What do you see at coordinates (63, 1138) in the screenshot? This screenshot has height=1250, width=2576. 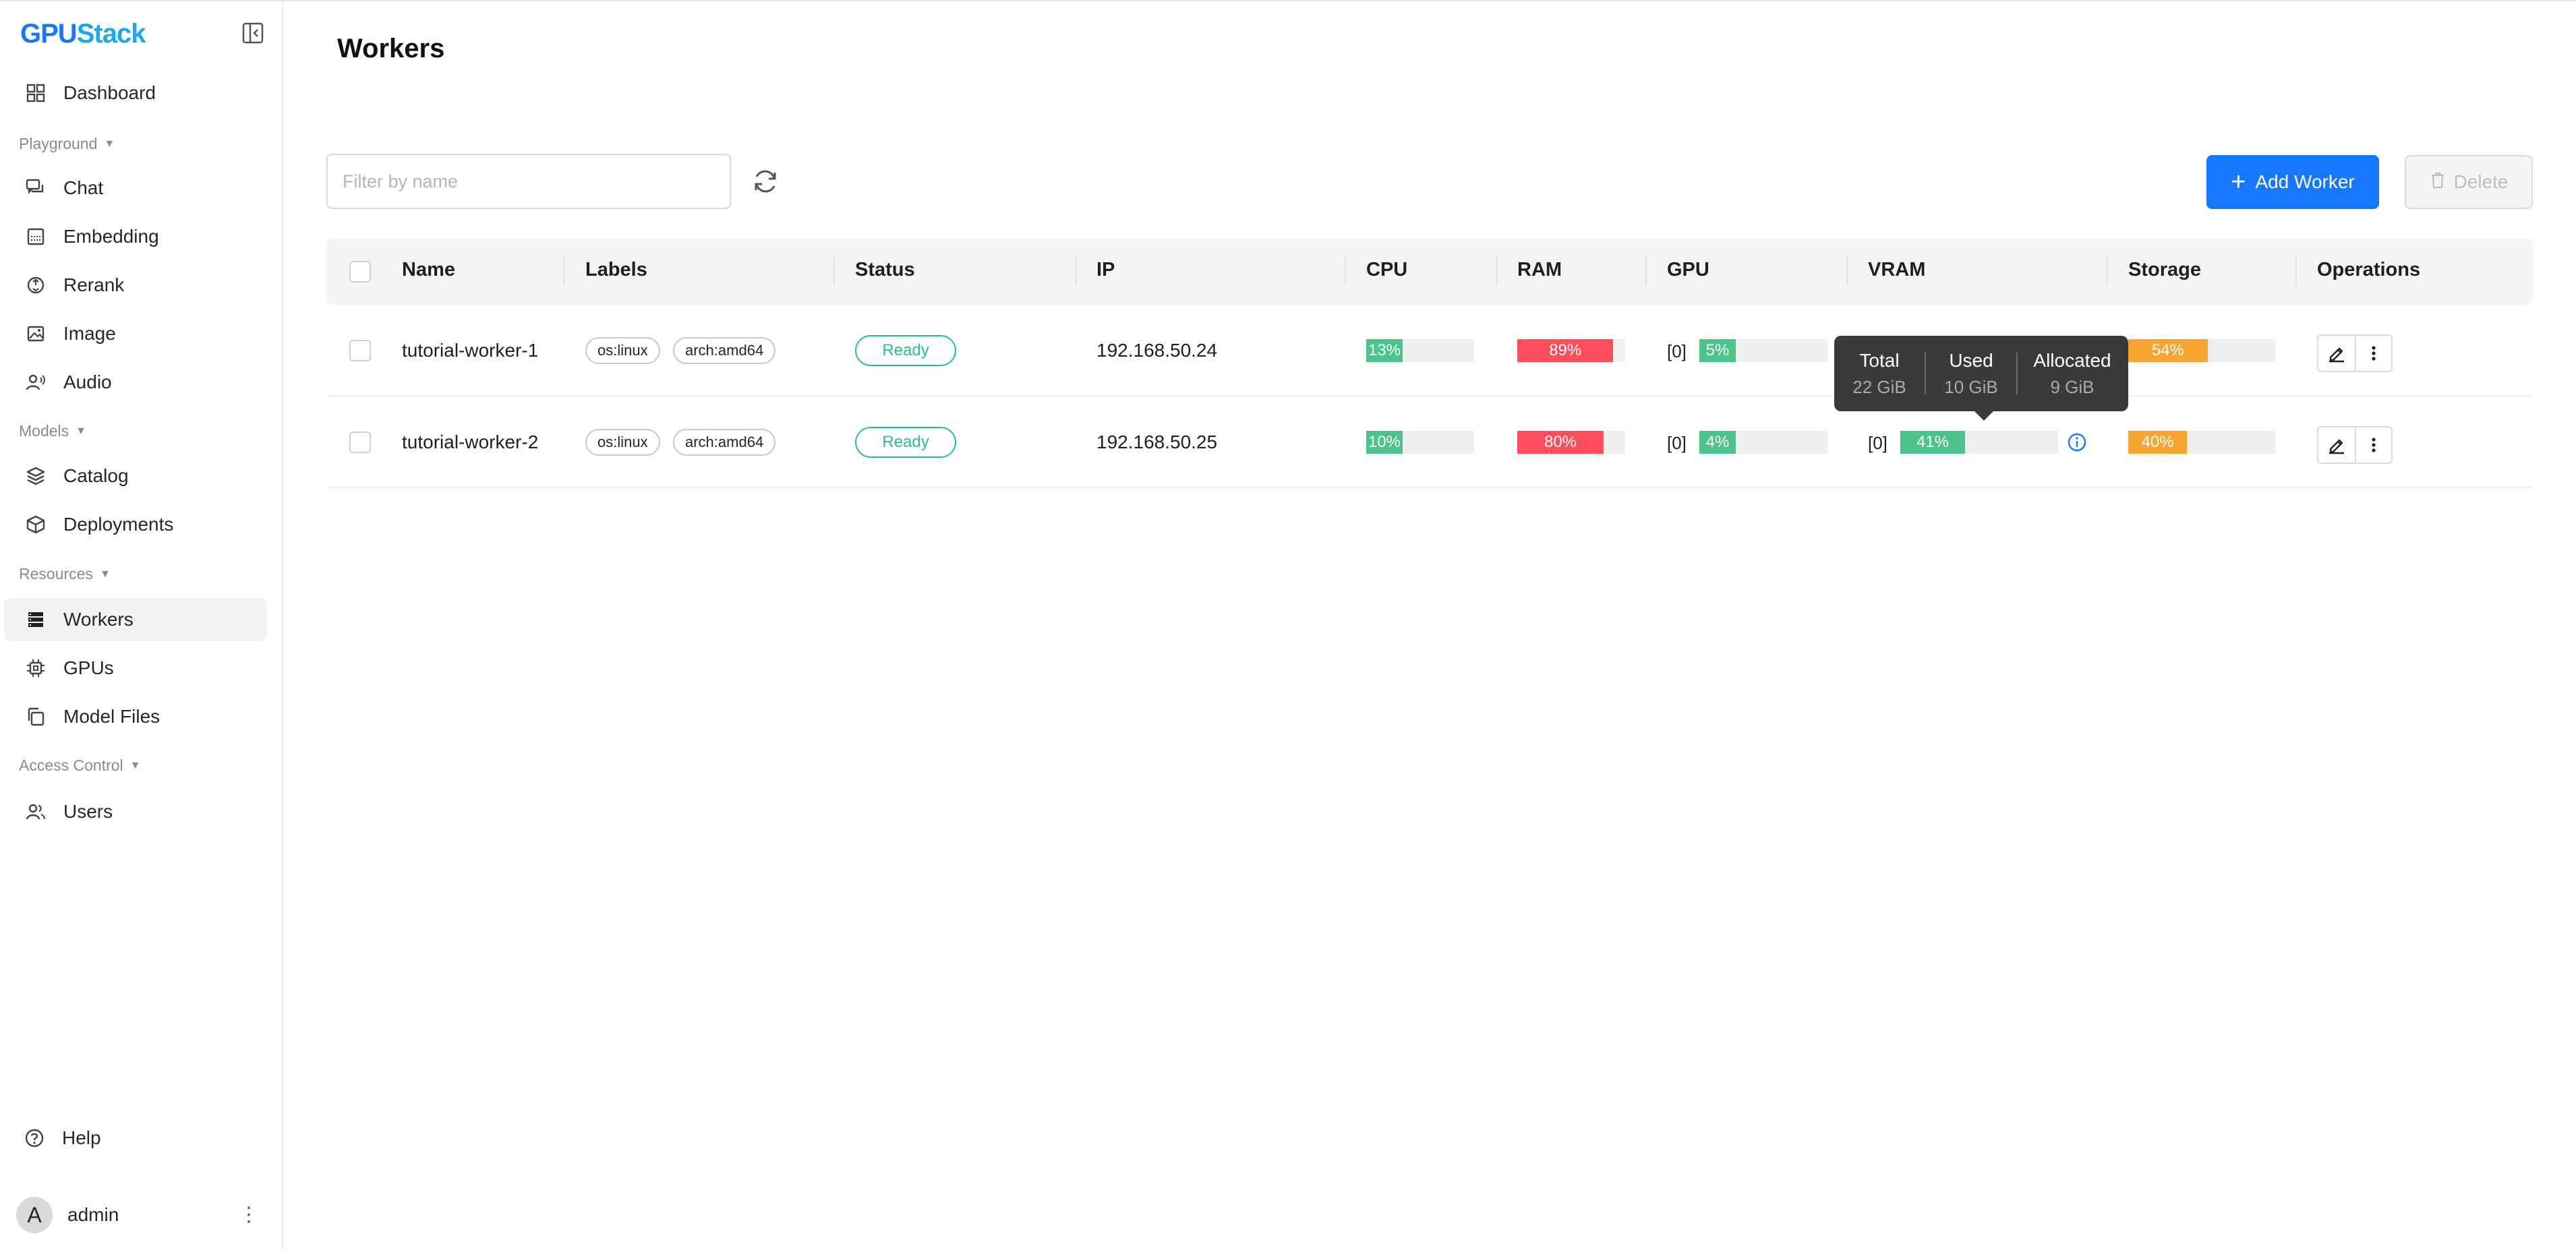 I see `help-link: Help` at bounding box center [63, 1138].